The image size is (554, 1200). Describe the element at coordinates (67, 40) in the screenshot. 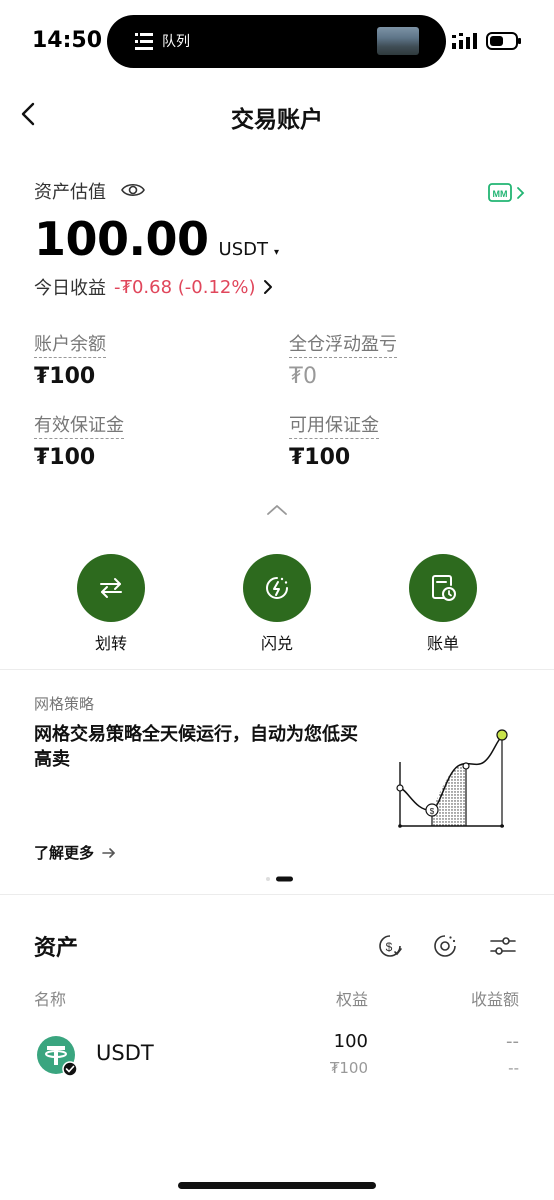

I see `status-time: 14:50` at that location.